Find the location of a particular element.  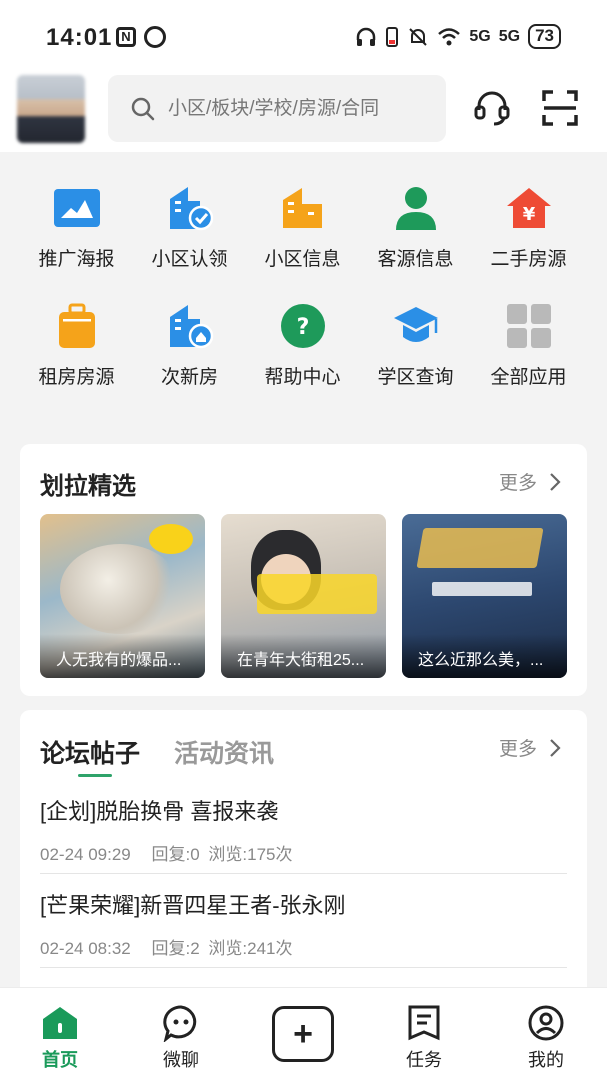

task-icon is located at coordinates (424, 1023).